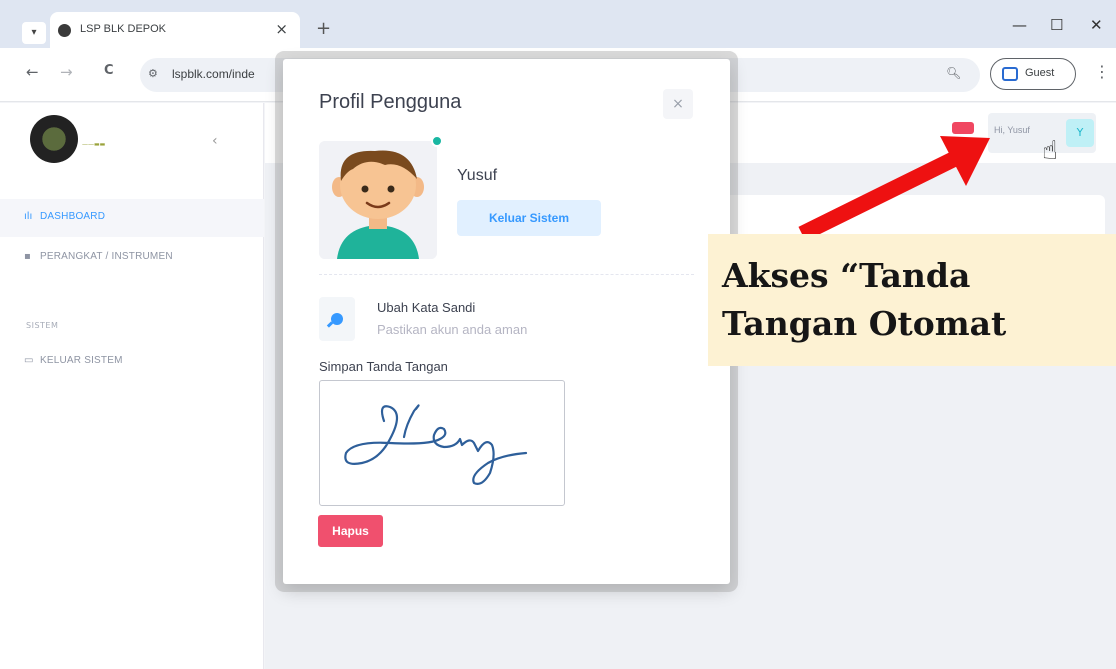  Describe the element at coordinates (29, 360) in the screenshot. I see `exit-icon: ▭` at that location.